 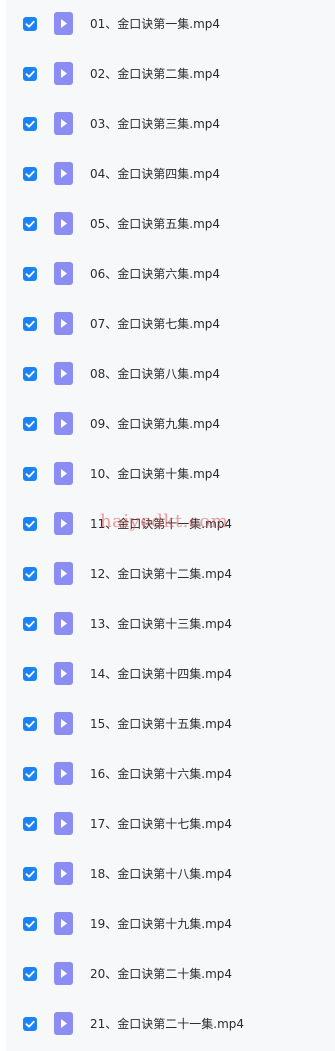 I want to click on file-row-08: 08、金口诀第八集.mp4, so click(x=167, y=375).